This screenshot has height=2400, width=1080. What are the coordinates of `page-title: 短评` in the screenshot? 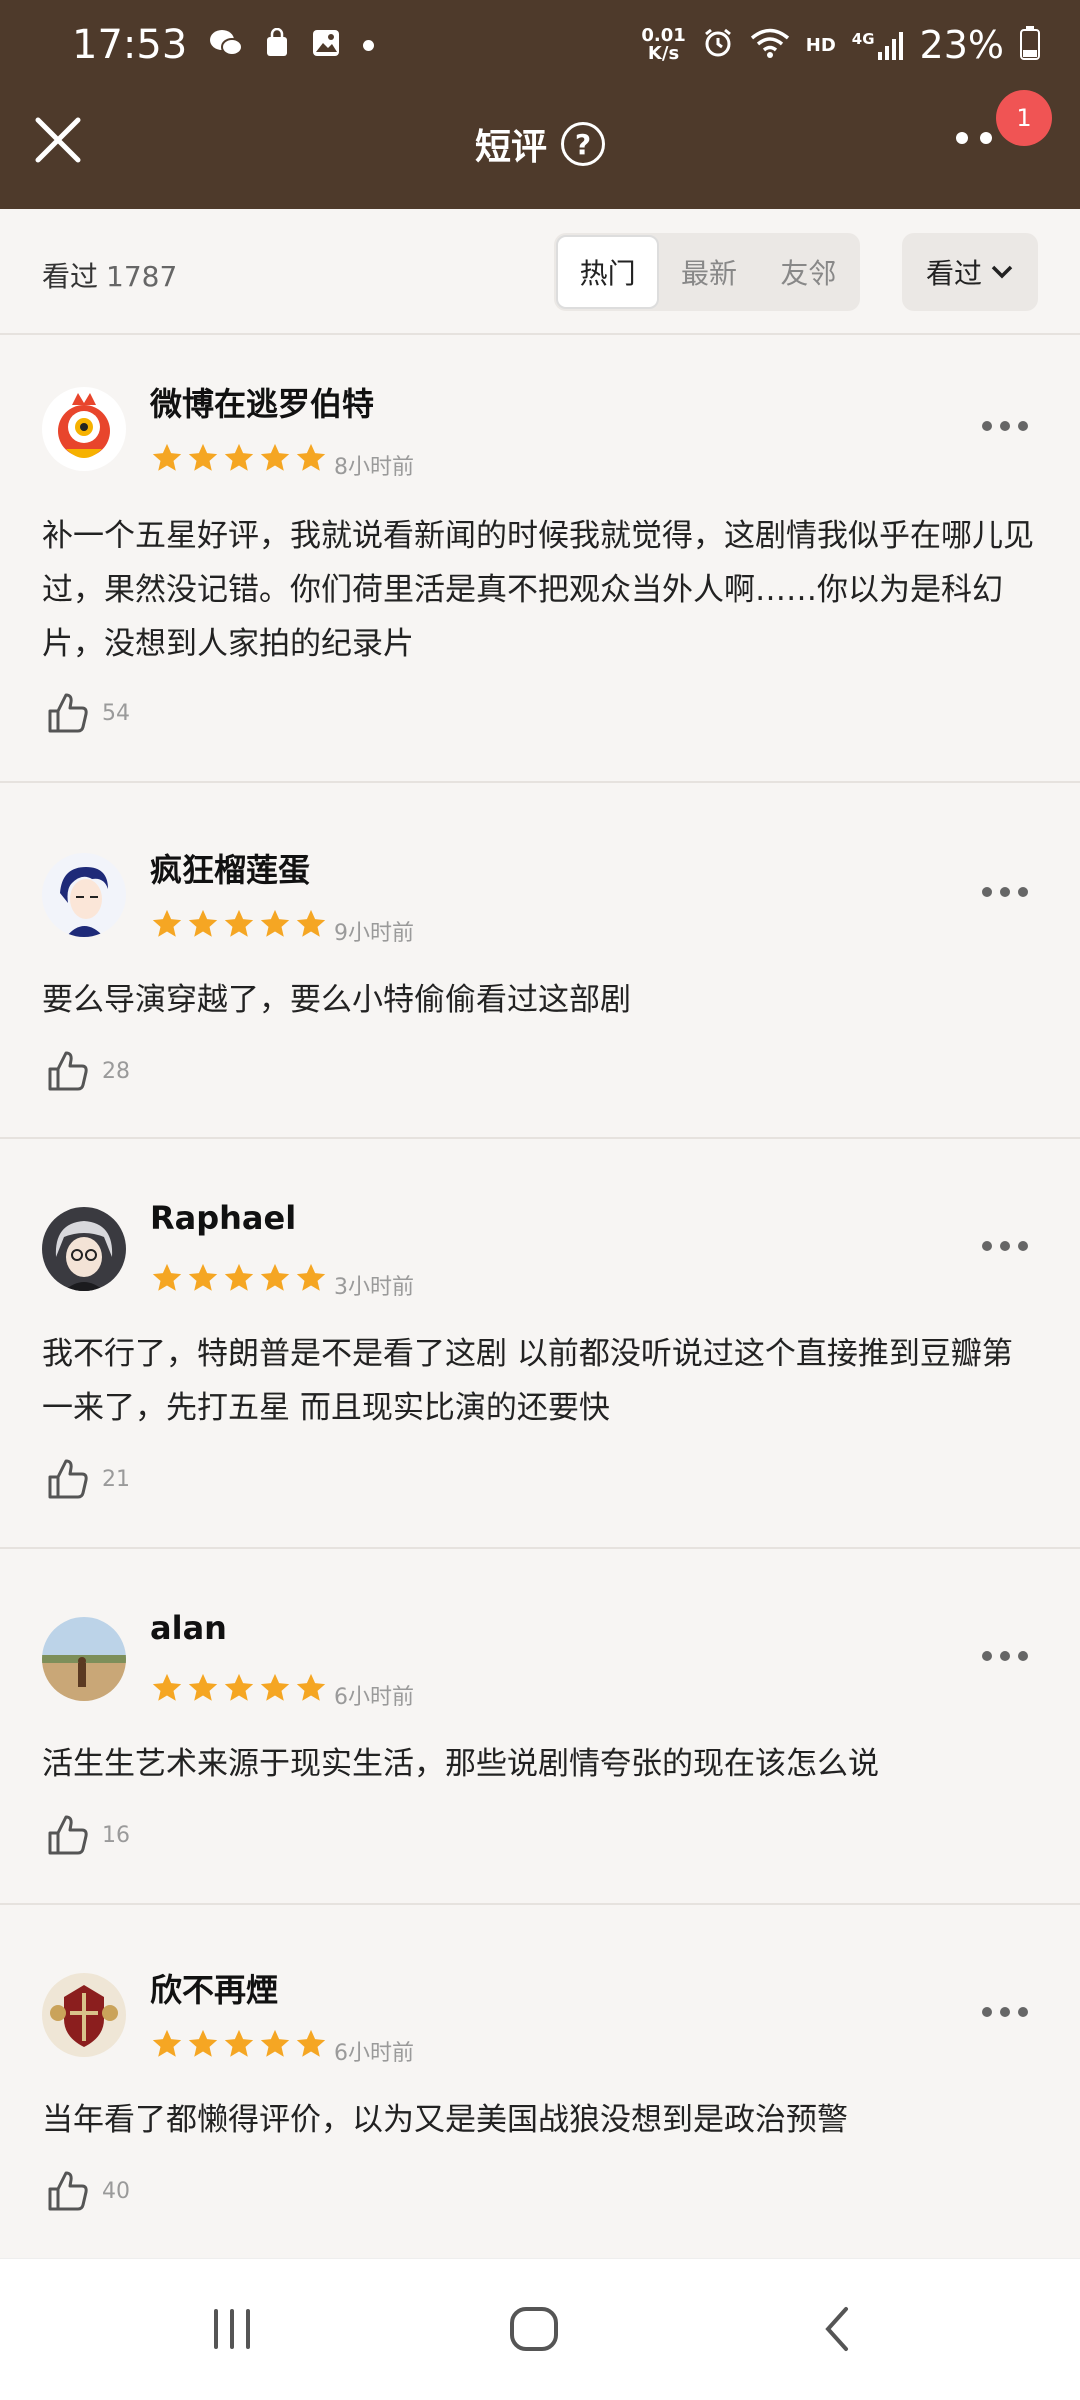 It's located at (510, 147).